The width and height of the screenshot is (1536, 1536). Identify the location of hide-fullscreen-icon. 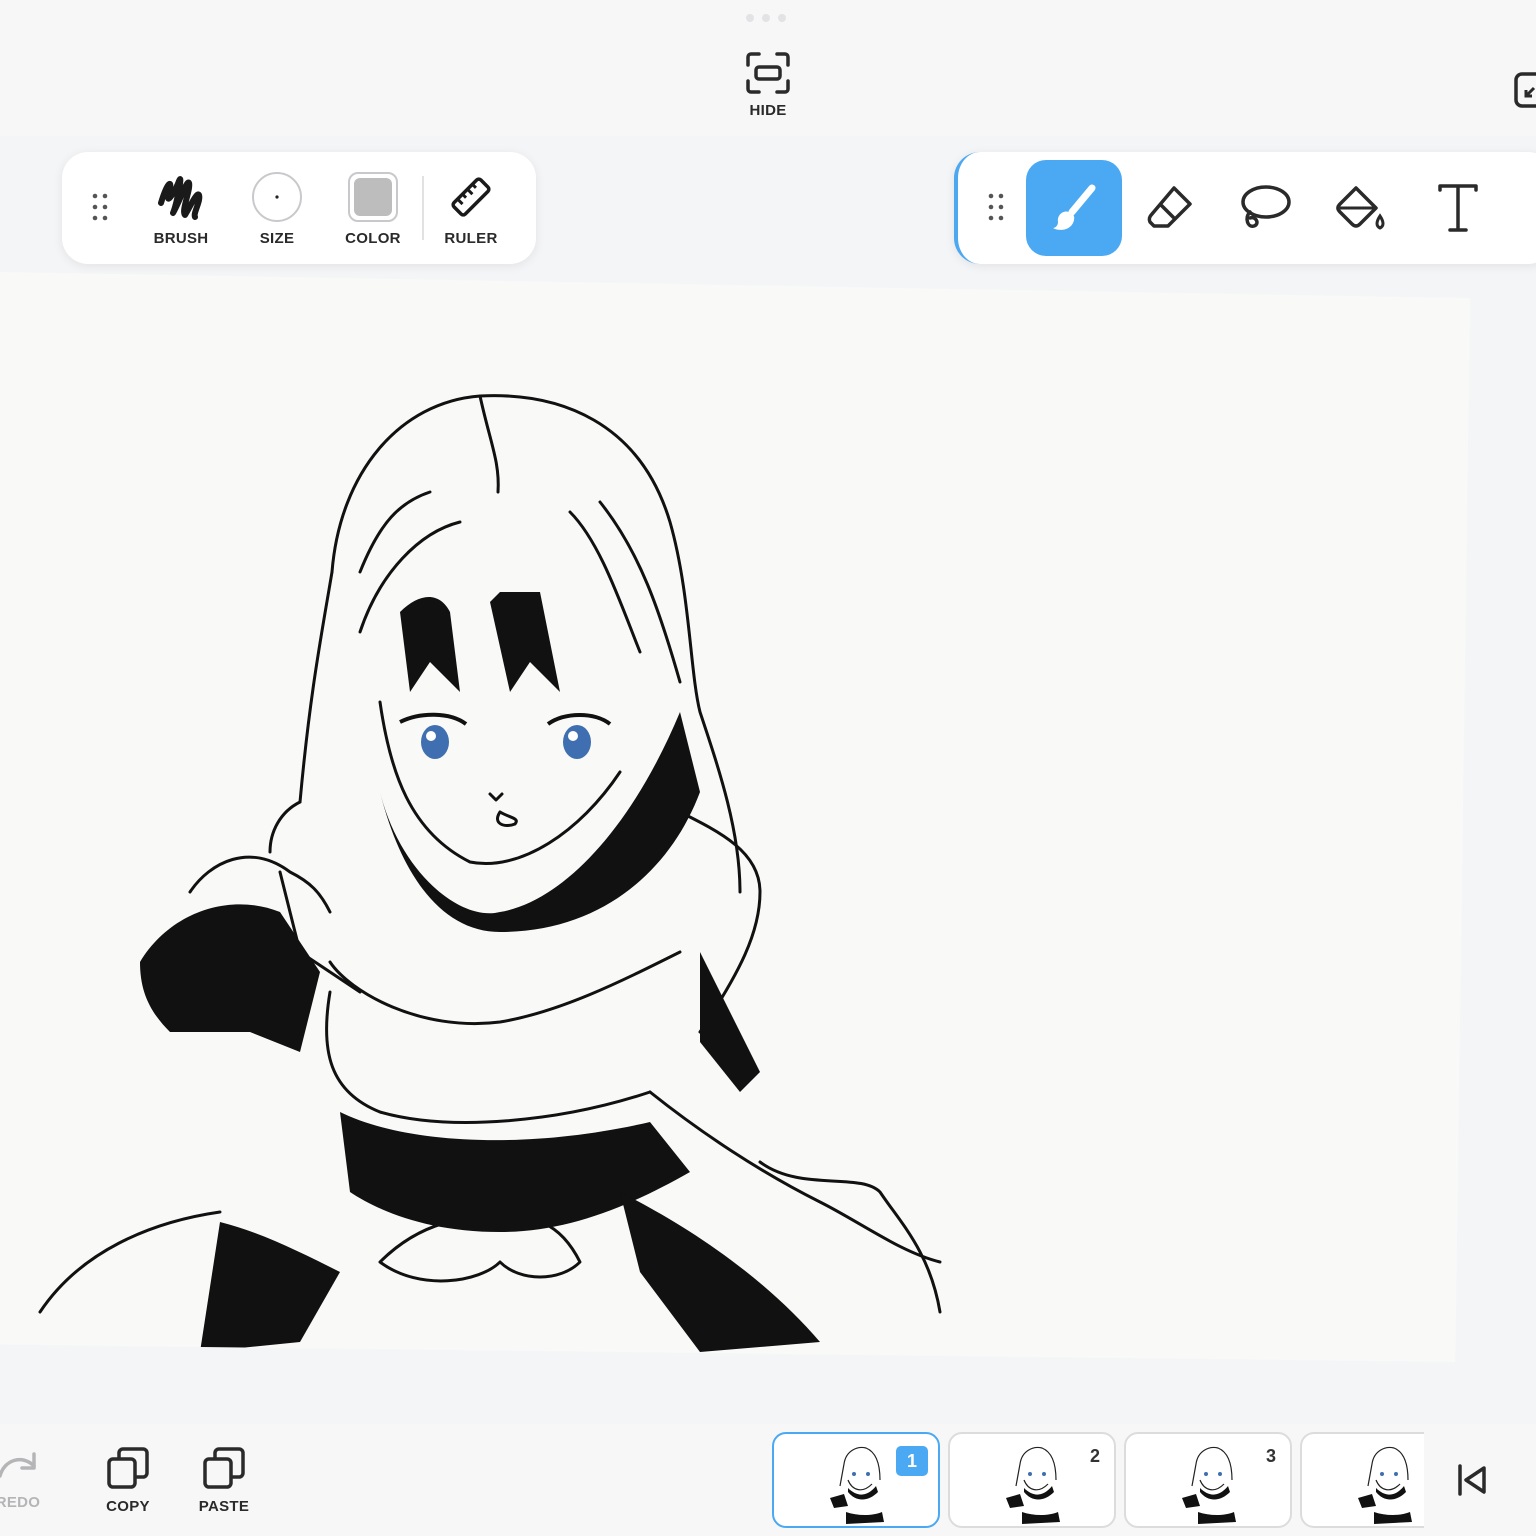
(768, 73).